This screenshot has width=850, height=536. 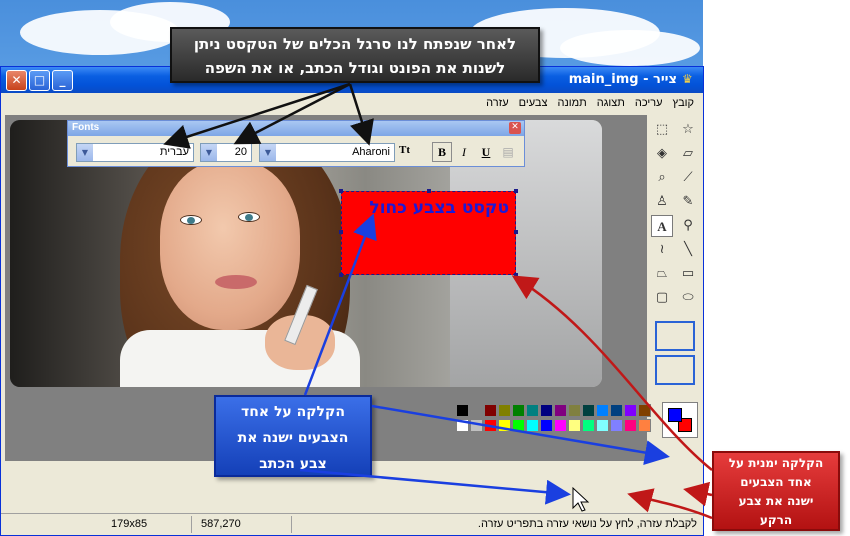 What do you see at coordinates (515, 128) in the screenshot?
I see `fonts-close-icon: ✕` at bounding box center [515, 128].